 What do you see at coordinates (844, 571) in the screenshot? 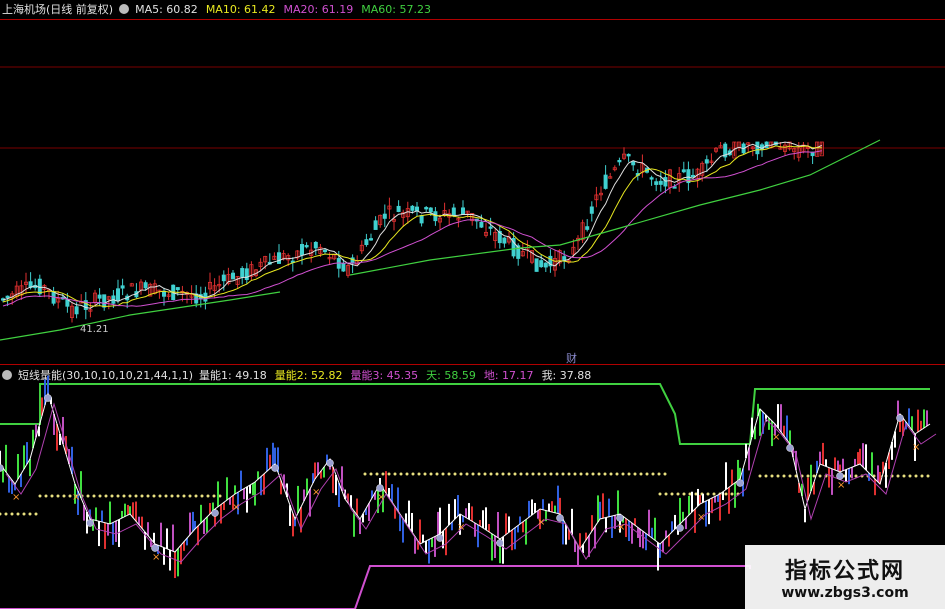
I see `watermark-title: 指标公式网` at bounding box center [844, 571].